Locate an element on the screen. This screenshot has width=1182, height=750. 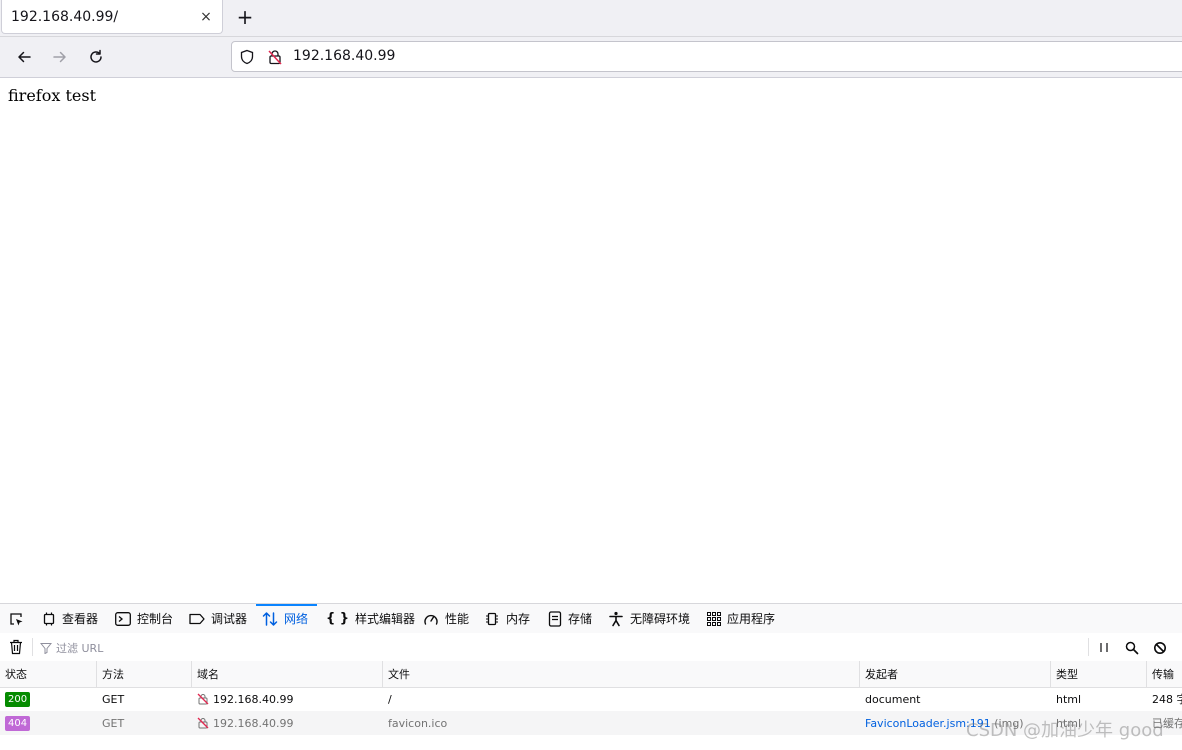
tab-performance-label: 性能 is located at coordinates (457, 619).